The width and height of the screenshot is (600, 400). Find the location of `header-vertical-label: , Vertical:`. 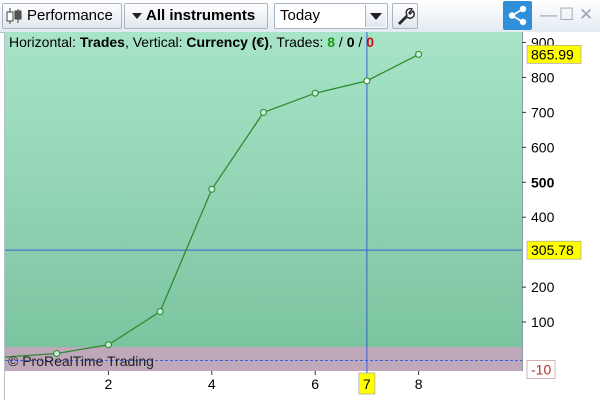

header-vertical-label: , Vertical: is located at coordinates (155, 42).